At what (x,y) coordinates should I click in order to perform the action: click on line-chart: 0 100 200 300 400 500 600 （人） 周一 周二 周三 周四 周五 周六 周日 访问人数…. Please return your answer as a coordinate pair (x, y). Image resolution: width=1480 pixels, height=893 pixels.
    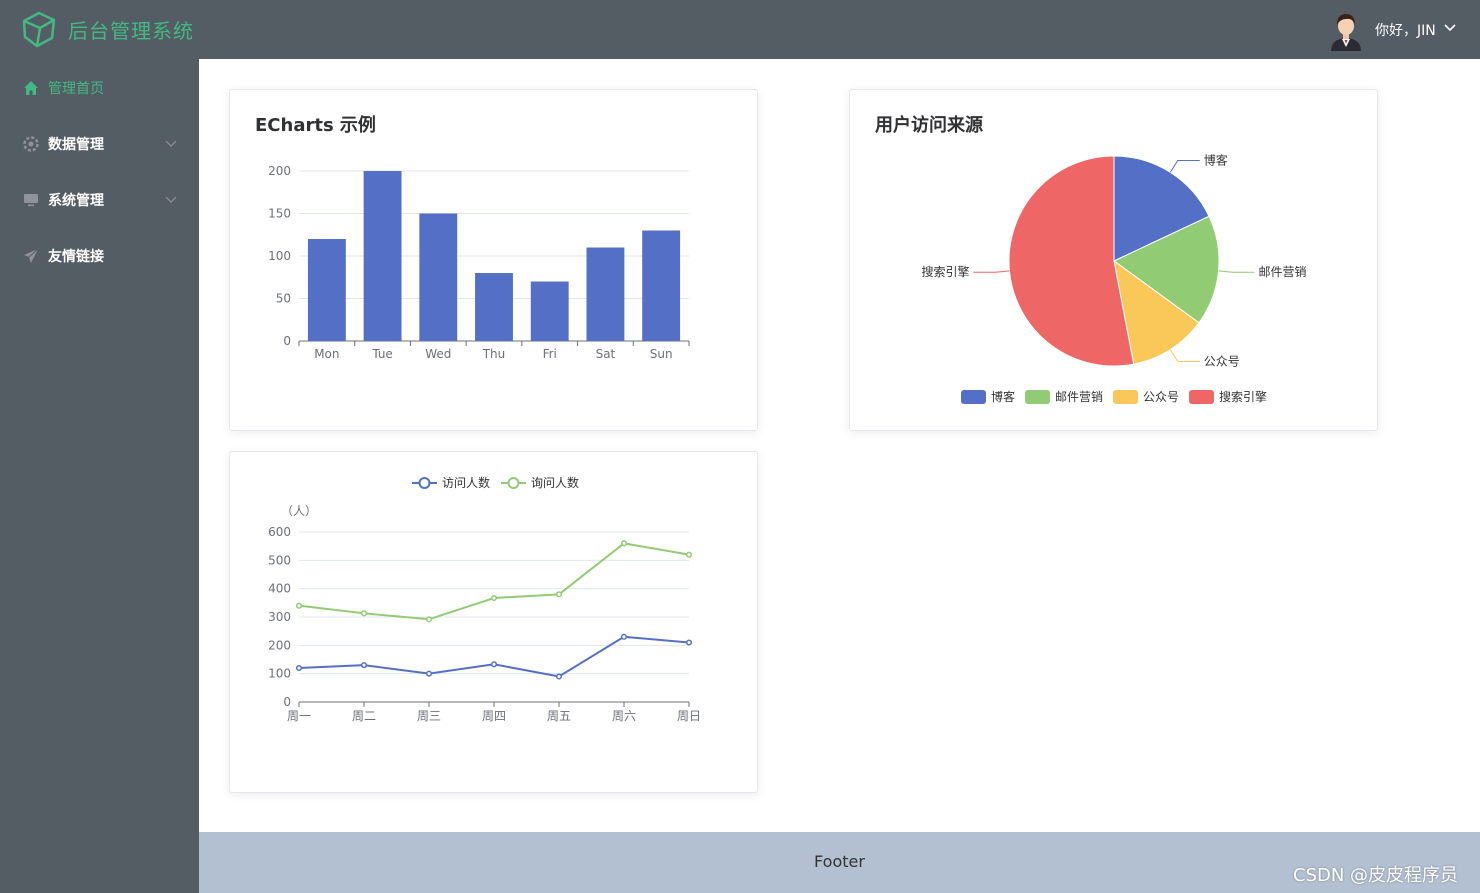
    Looking at the image, I should click on (484, 599).